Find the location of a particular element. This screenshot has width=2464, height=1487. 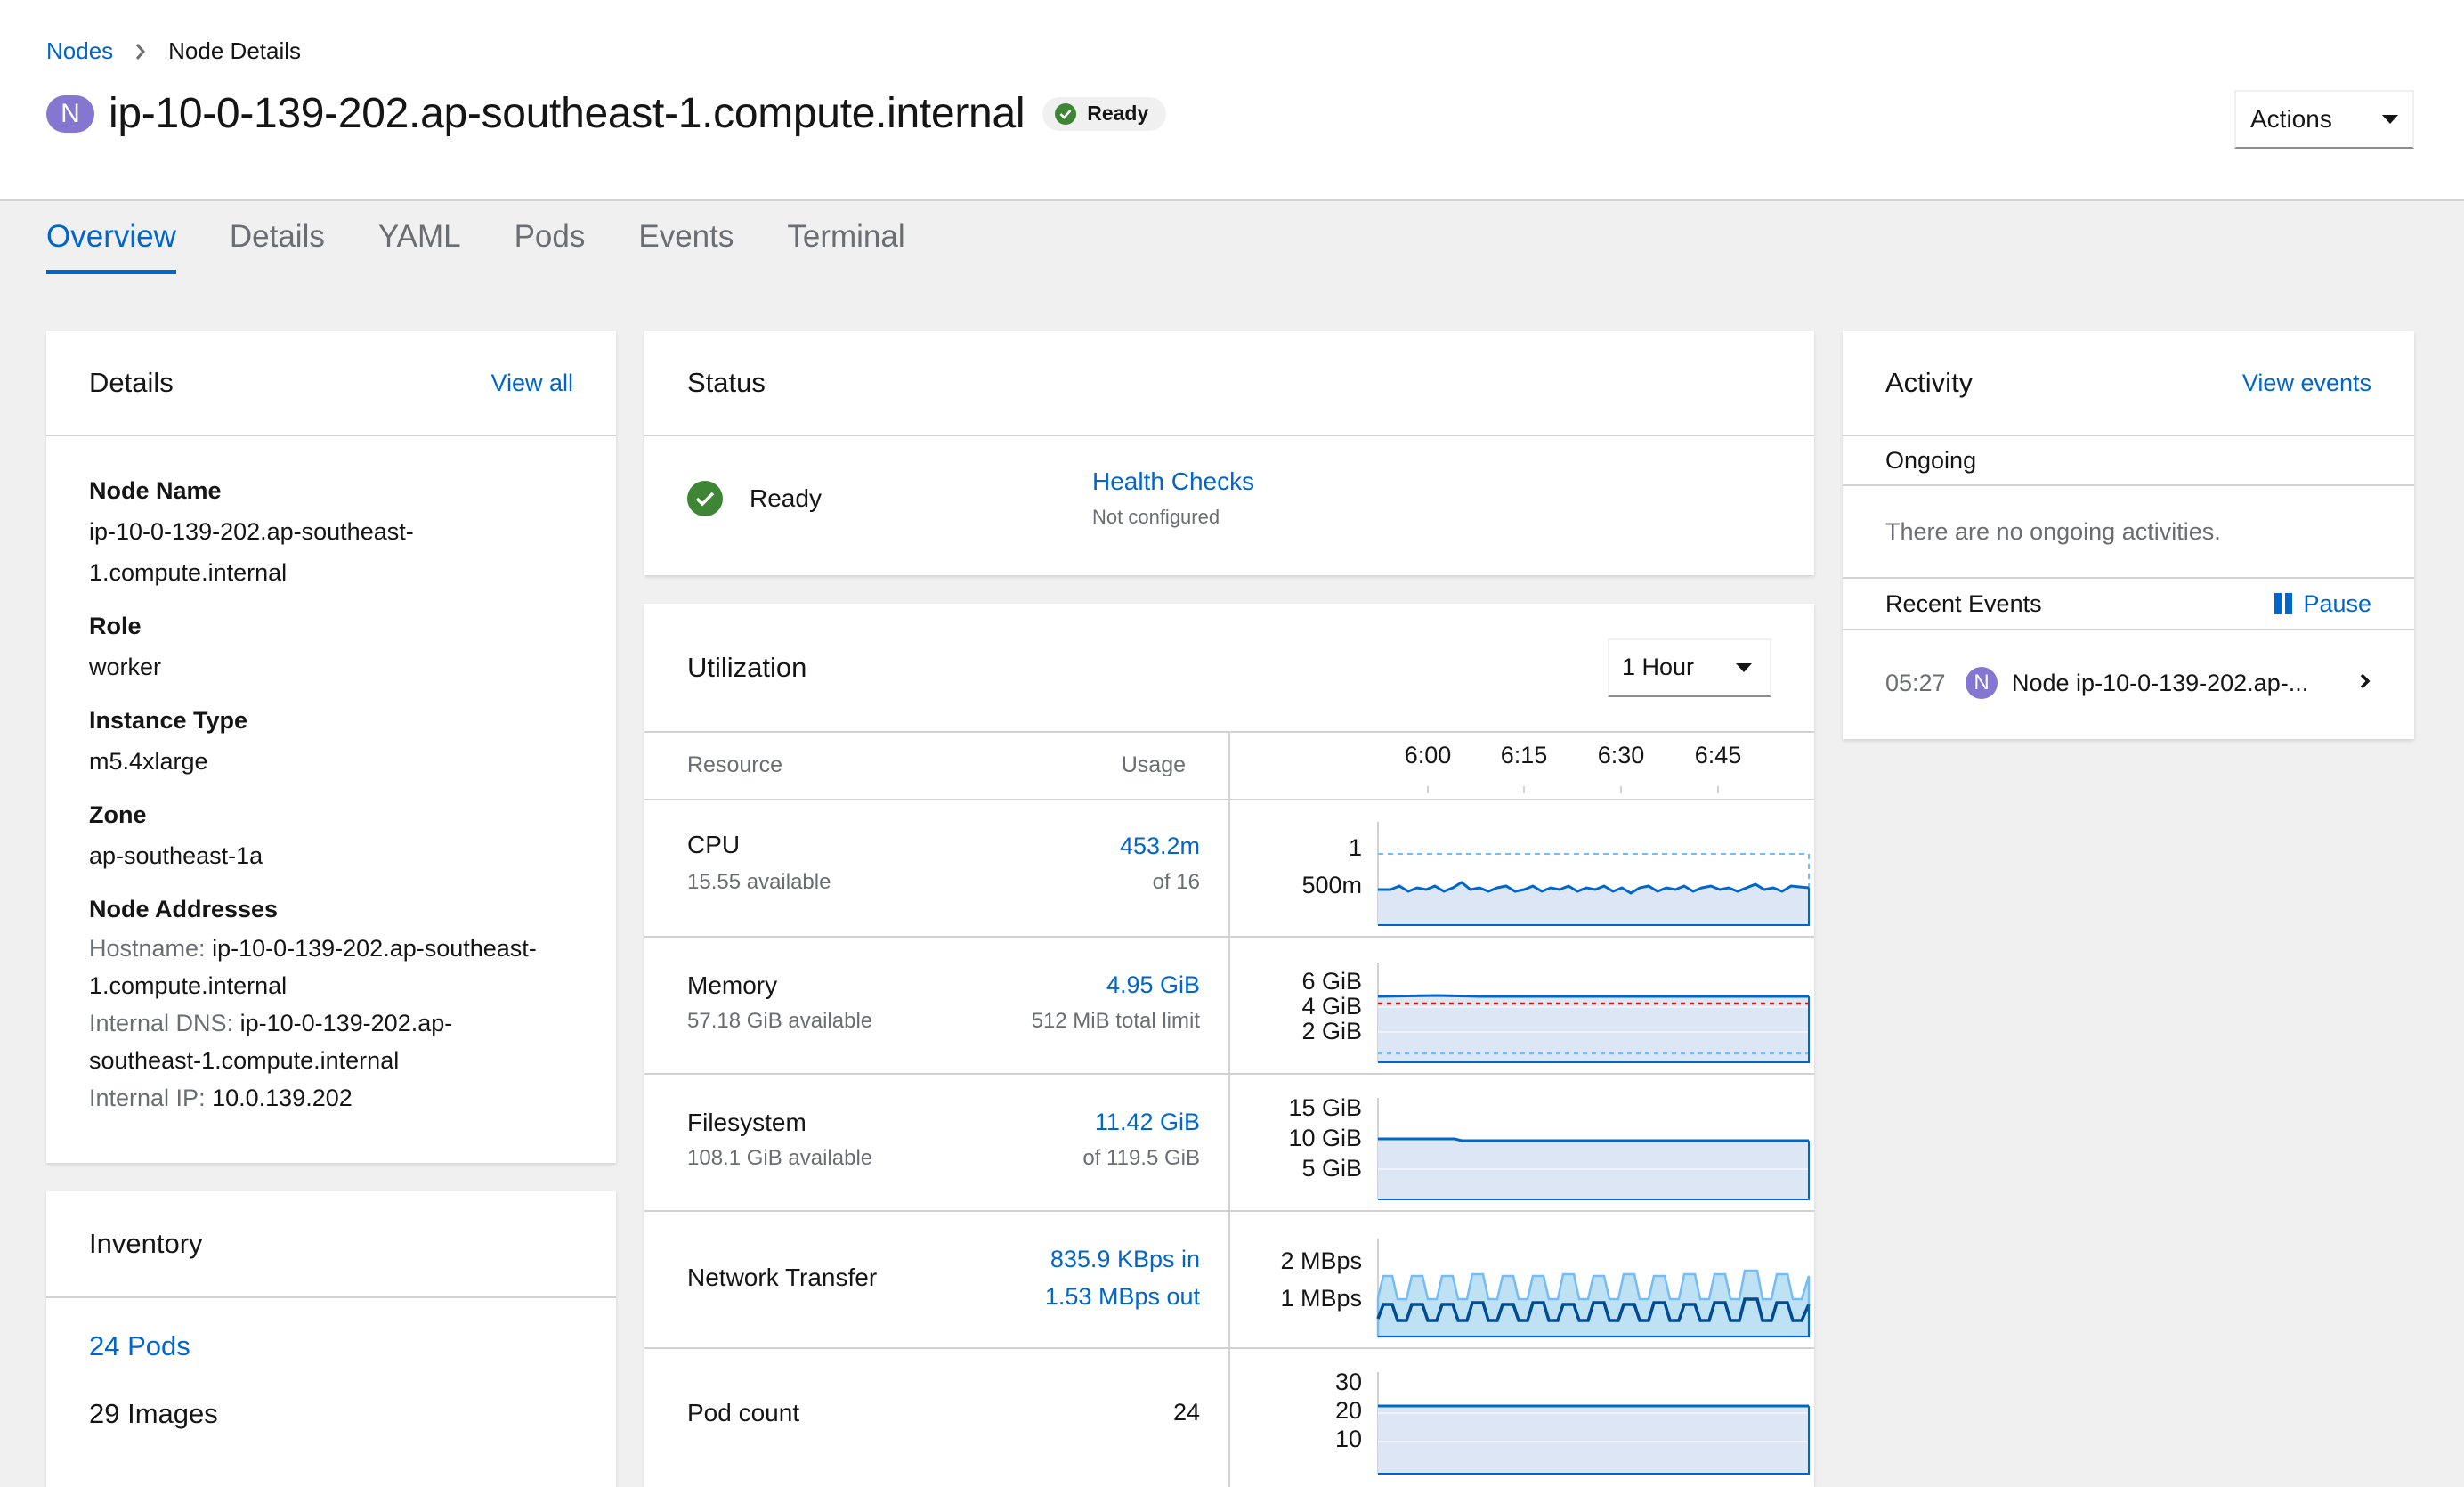

pods-count-link: 24 Pods is located at coordinates (139, 1345).